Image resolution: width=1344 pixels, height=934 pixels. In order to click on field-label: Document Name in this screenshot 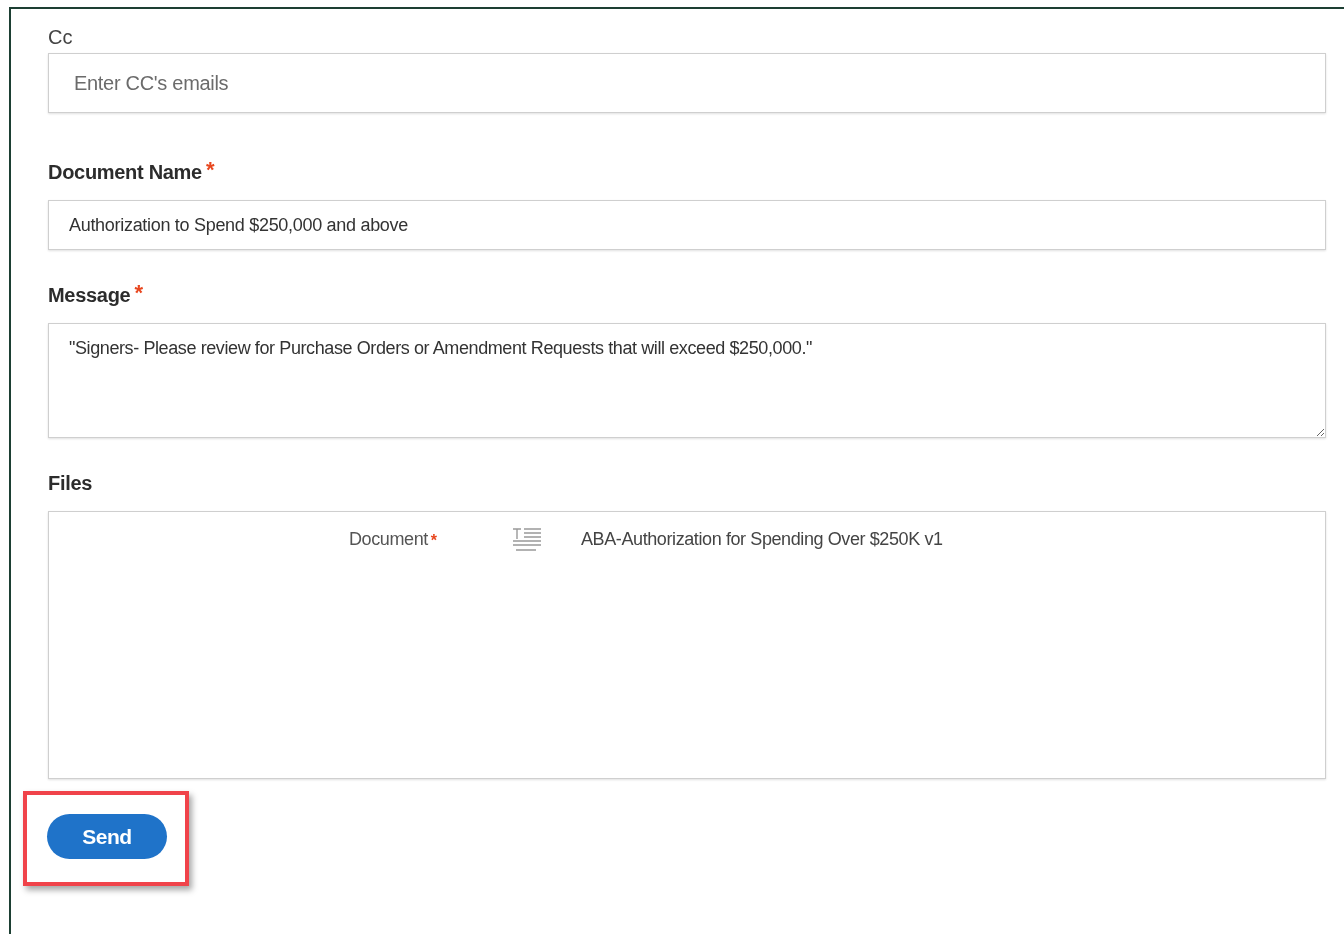, I will do `click(125, 172)`.